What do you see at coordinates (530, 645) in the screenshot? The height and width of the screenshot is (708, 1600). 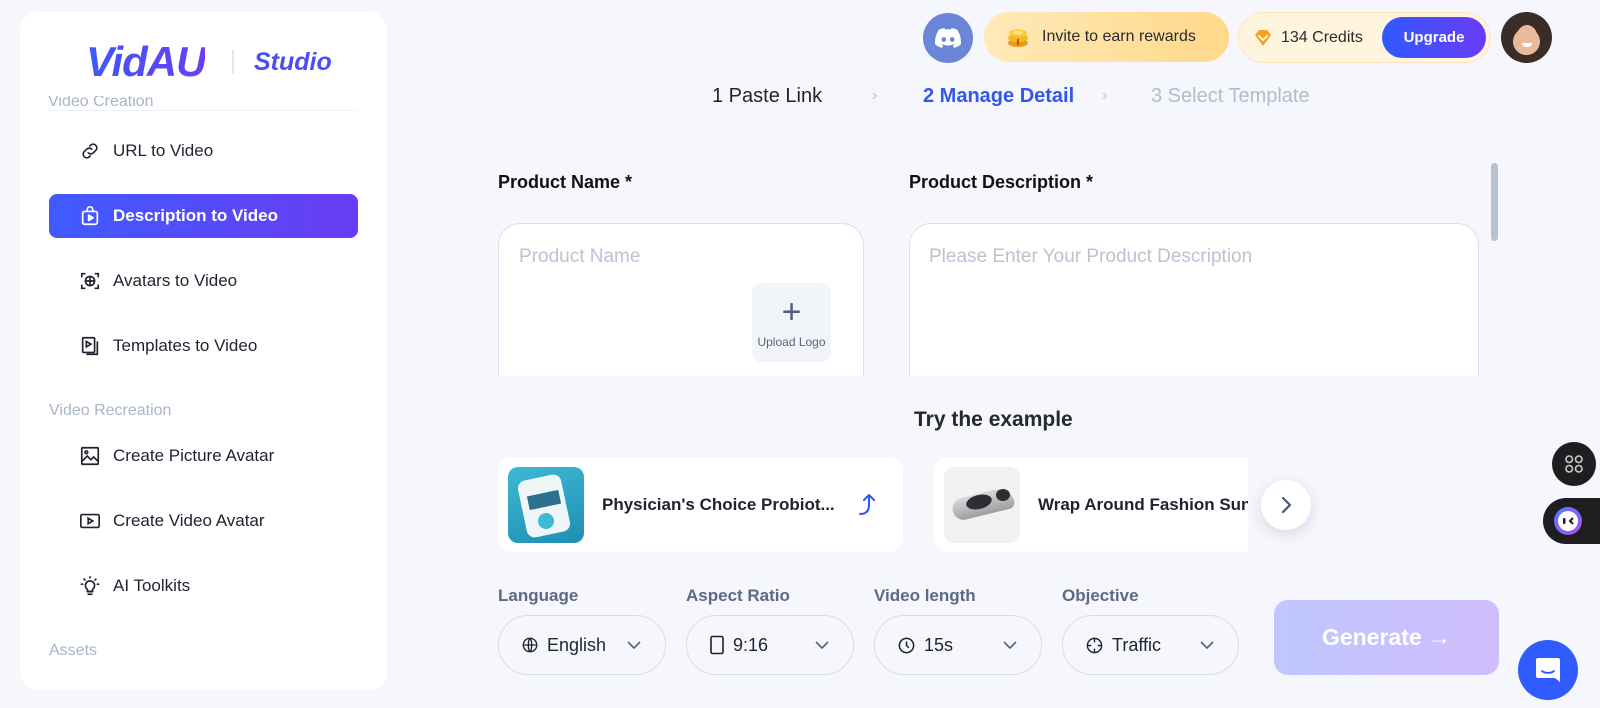 I see `globe-icon` at bounding box center [530, 645].